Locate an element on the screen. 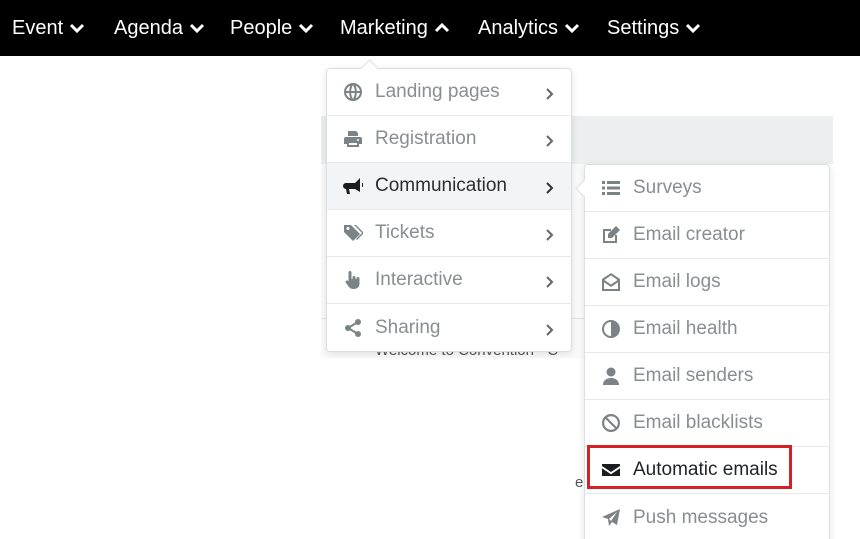 The height and width of the screenshot is (539, 860). menu-item-sharing: Sharing is located at coordinates (449, 327).